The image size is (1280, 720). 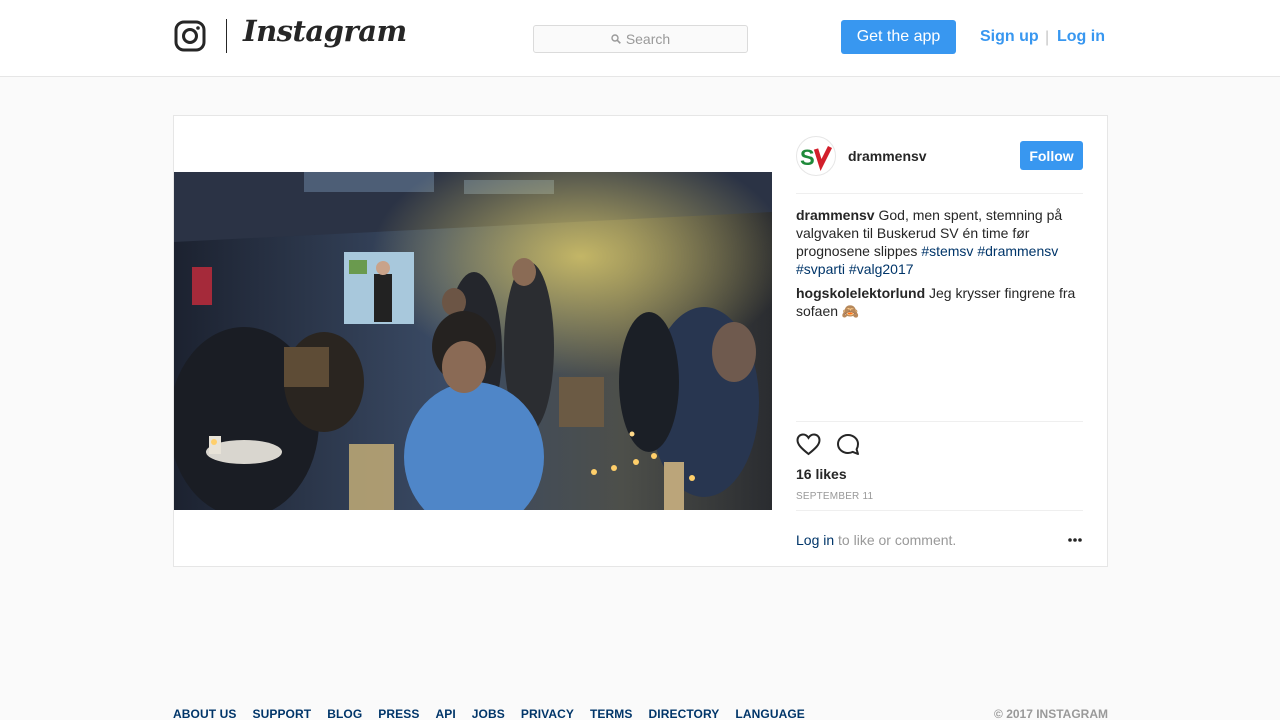 I want to click on sv-logo-icon: S, so click(x=816, y=158).